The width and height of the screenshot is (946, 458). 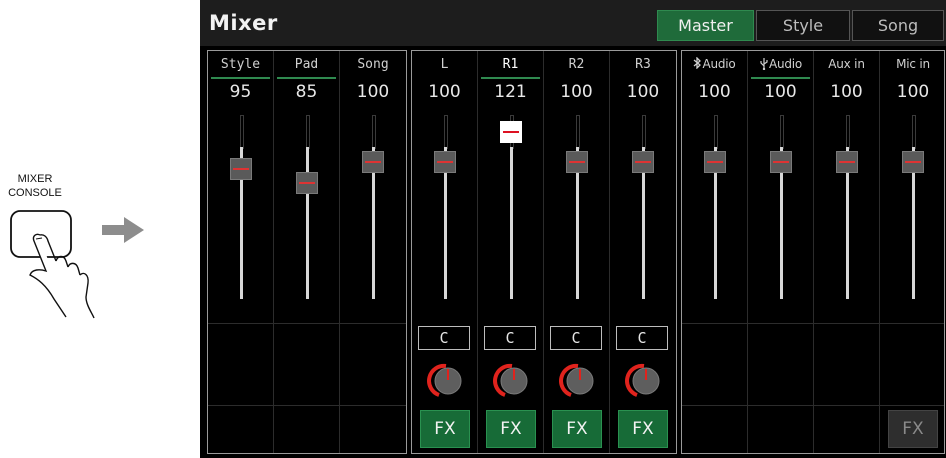 What do you see at coordinates (240, 64) in the screenshot?
I see `channel-label: Style` at bounding box center [240, 64].